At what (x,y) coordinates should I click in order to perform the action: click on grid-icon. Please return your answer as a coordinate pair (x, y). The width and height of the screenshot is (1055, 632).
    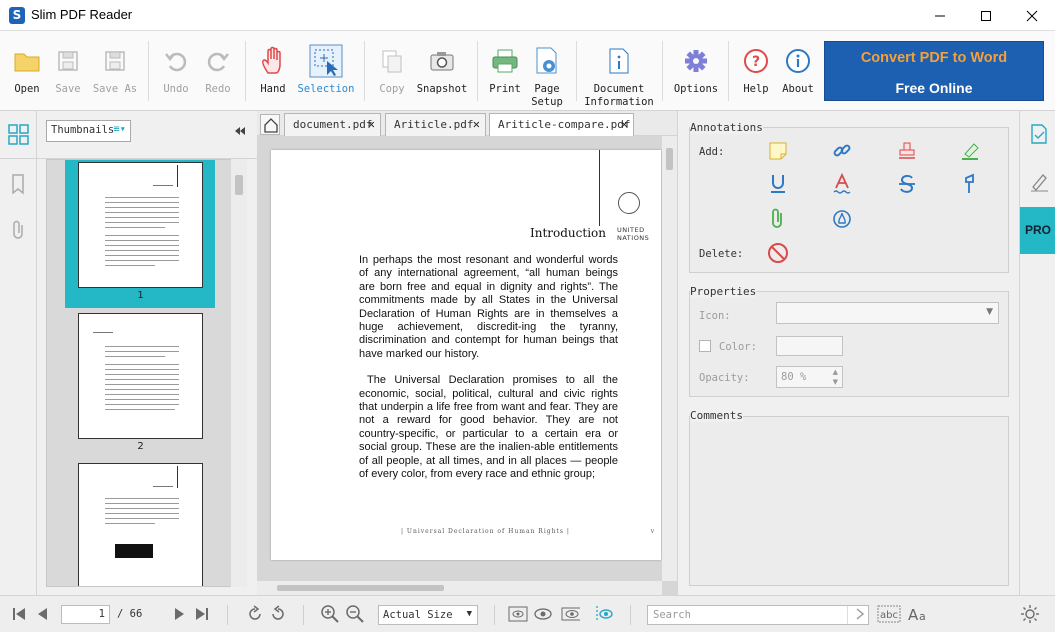
    Looking at the image, I should click on (18, 134).